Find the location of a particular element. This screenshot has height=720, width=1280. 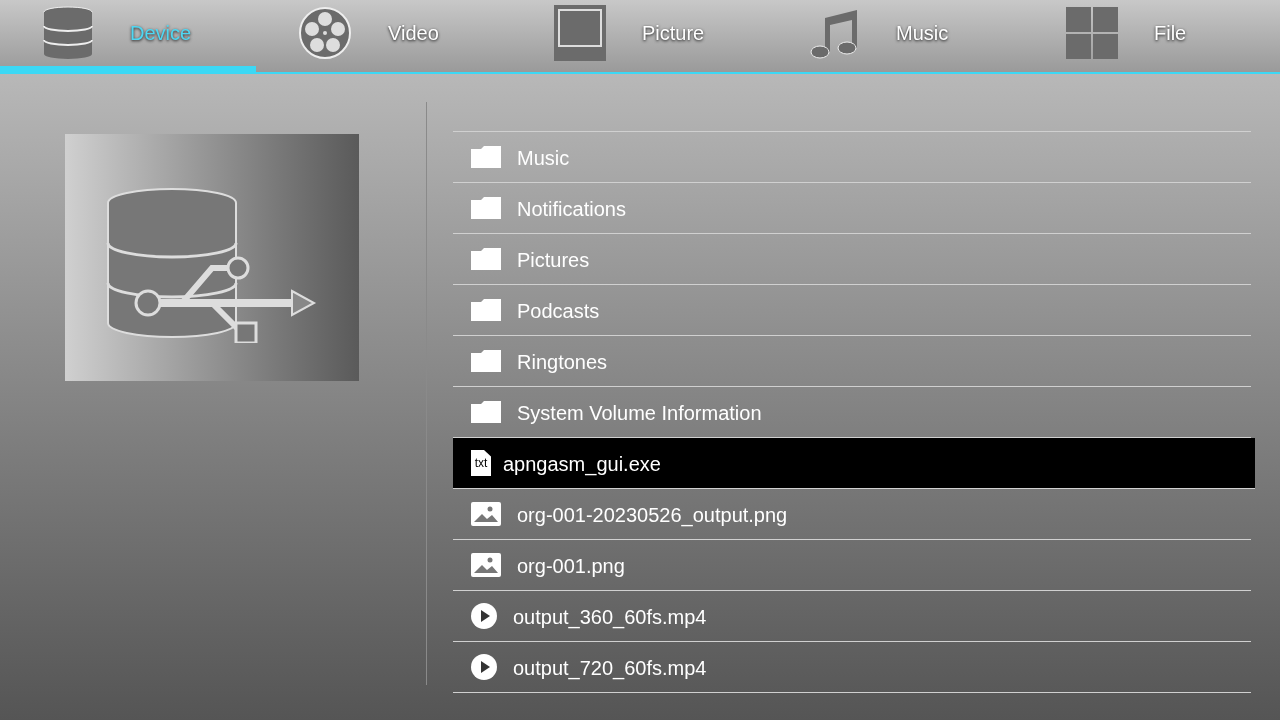

nav-tab: Picture is located at coordinates (640, 36).